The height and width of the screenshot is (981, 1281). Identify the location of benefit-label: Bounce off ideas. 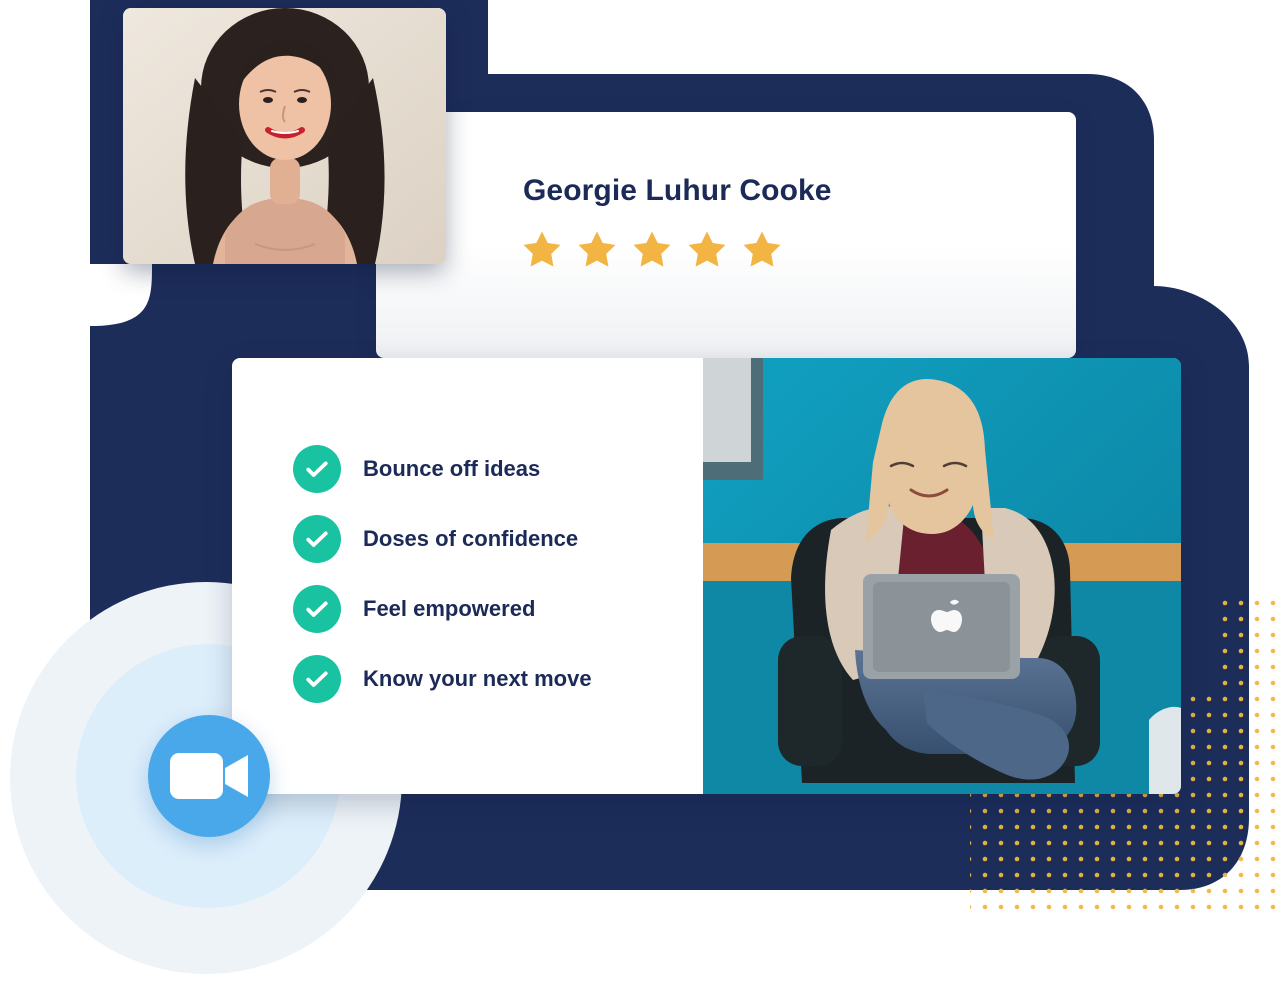
(452, 468).